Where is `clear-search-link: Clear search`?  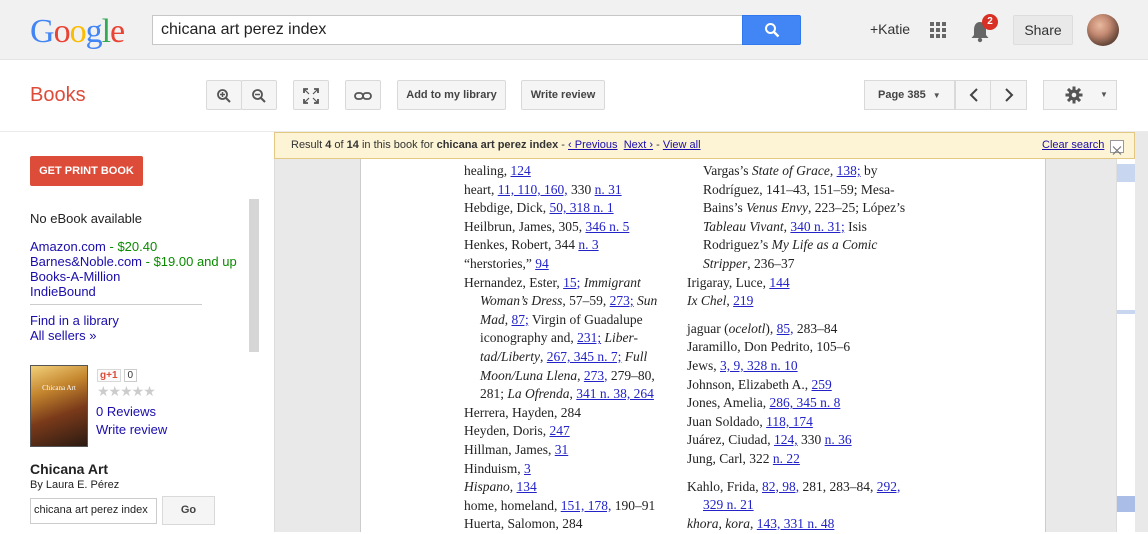 clear-search-link: Clear search is located at coordinates (1073, 145).